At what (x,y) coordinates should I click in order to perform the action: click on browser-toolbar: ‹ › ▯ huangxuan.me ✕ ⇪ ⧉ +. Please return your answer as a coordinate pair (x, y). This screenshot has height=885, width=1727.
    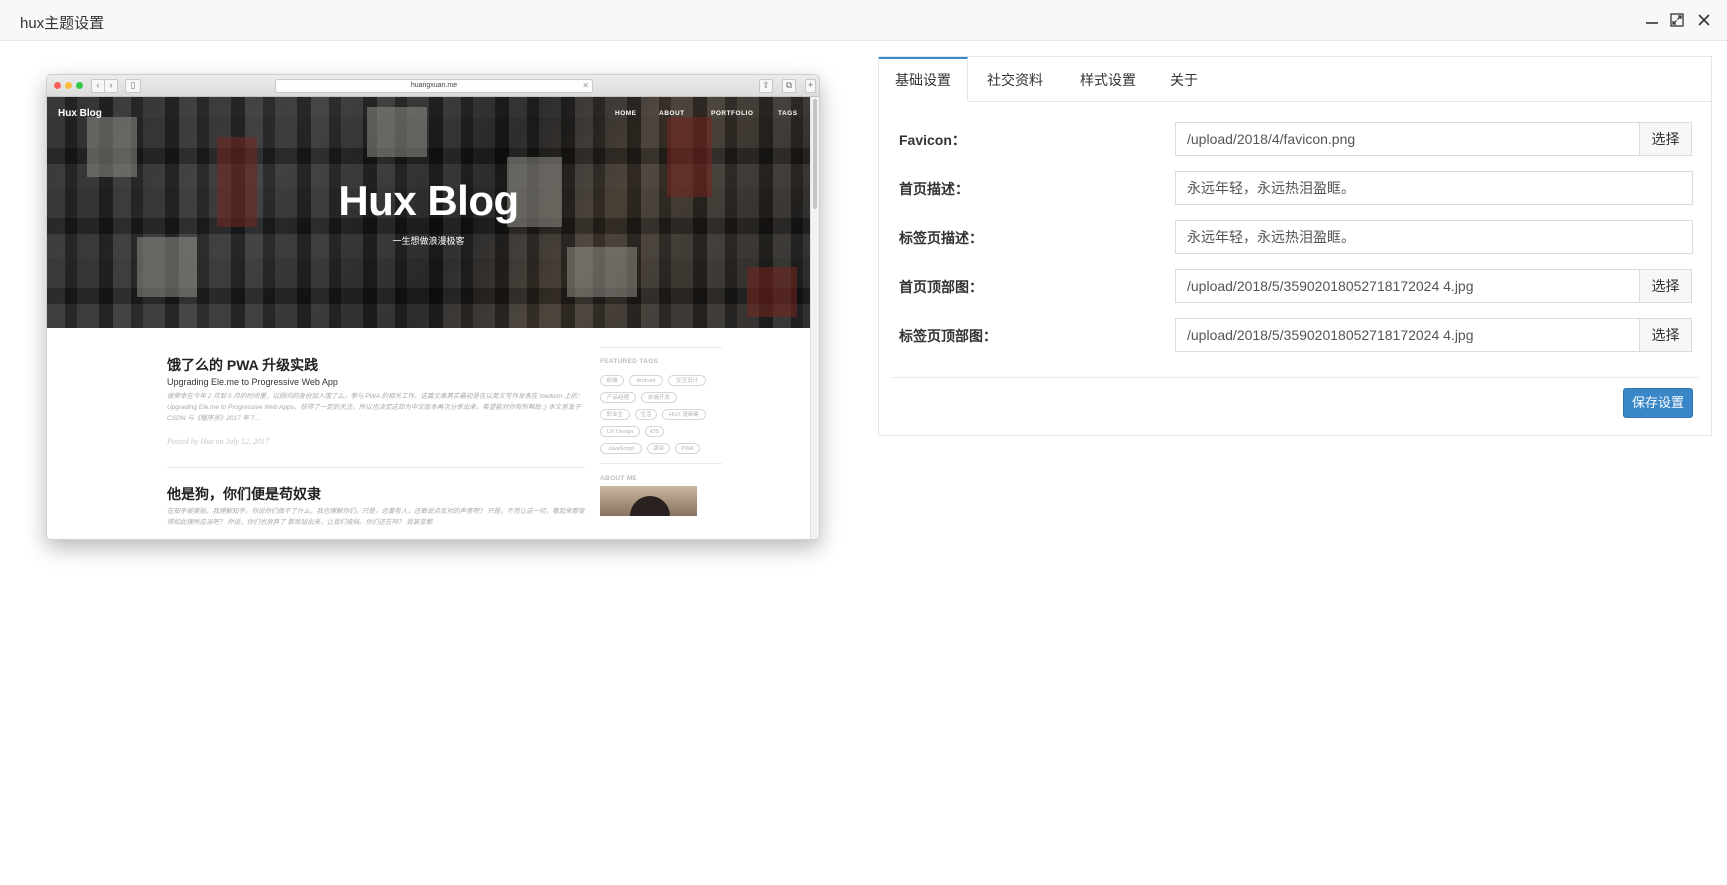
    Looking at the image, I should click on (433, 86).